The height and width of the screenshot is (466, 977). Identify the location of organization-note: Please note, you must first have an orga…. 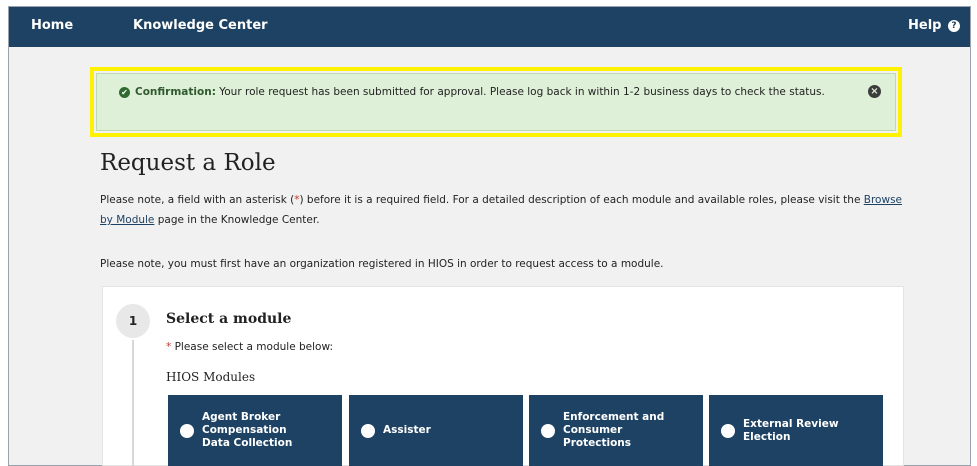
(382, 264).